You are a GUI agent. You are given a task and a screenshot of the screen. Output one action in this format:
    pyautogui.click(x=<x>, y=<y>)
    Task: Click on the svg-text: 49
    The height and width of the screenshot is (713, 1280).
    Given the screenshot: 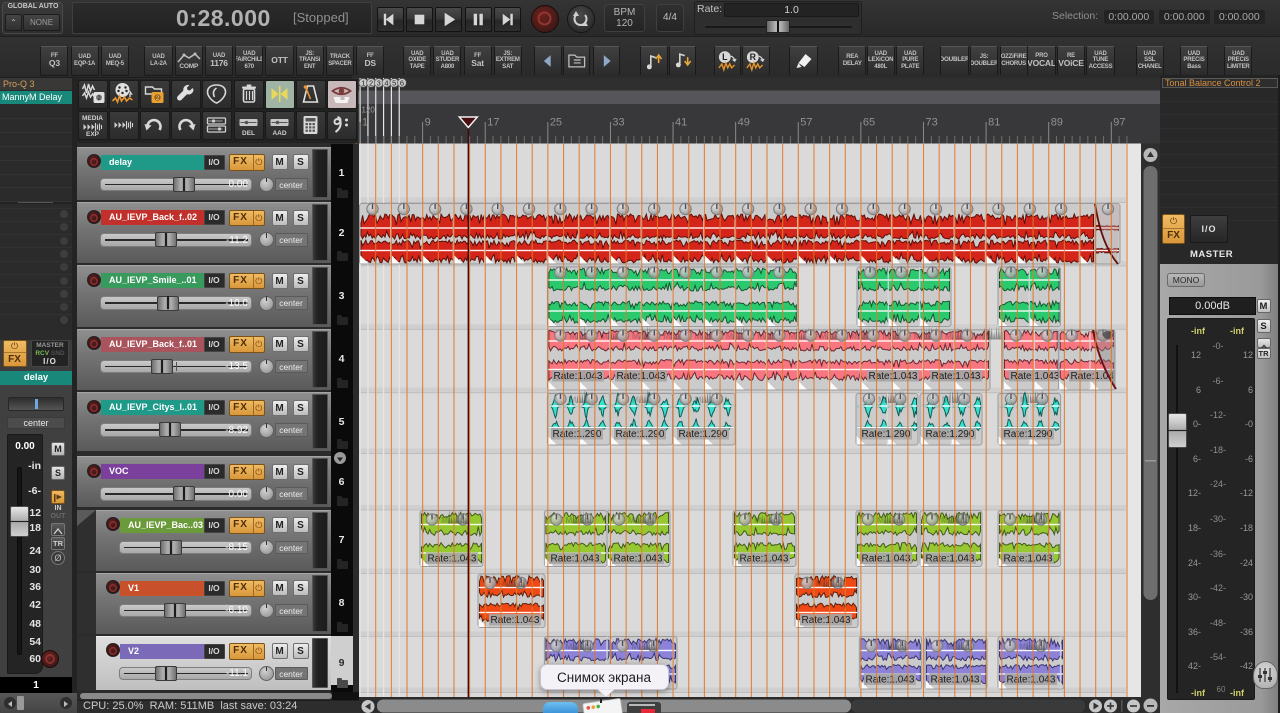 What is the action you would take?
    pyautogui.click(x=744, y=123)
    